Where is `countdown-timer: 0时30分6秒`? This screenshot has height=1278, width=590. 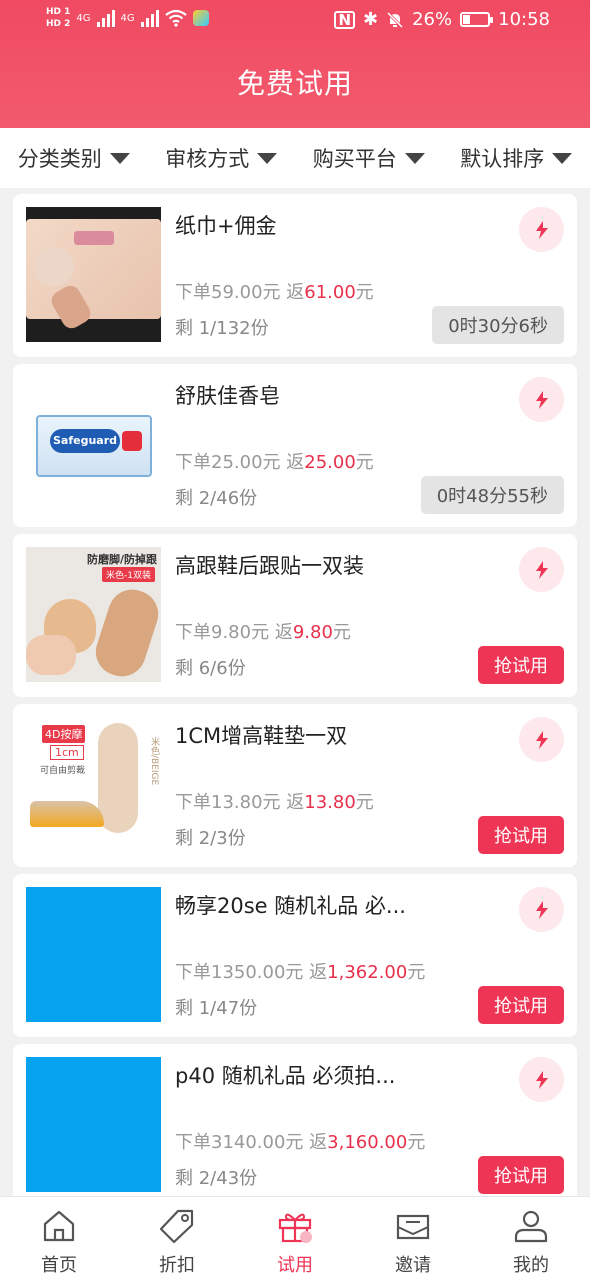 countdown-timer: 0时30分6秒 is located at coordinates (498, 325).